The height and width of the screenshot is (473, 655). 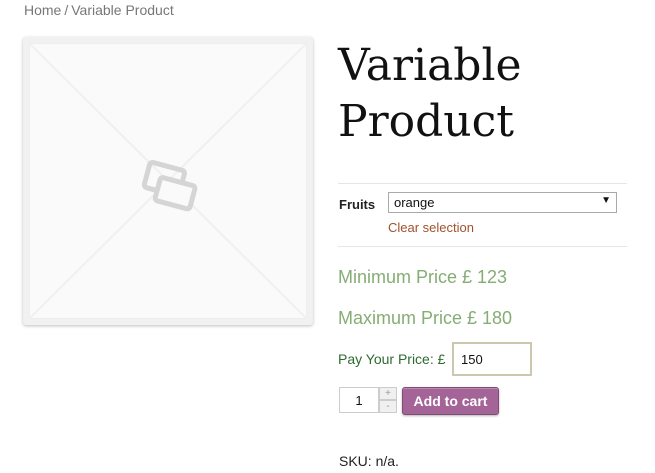 I want to click on pay-your-price-label: Pay Your Price: £, so click(x=392, y=359).